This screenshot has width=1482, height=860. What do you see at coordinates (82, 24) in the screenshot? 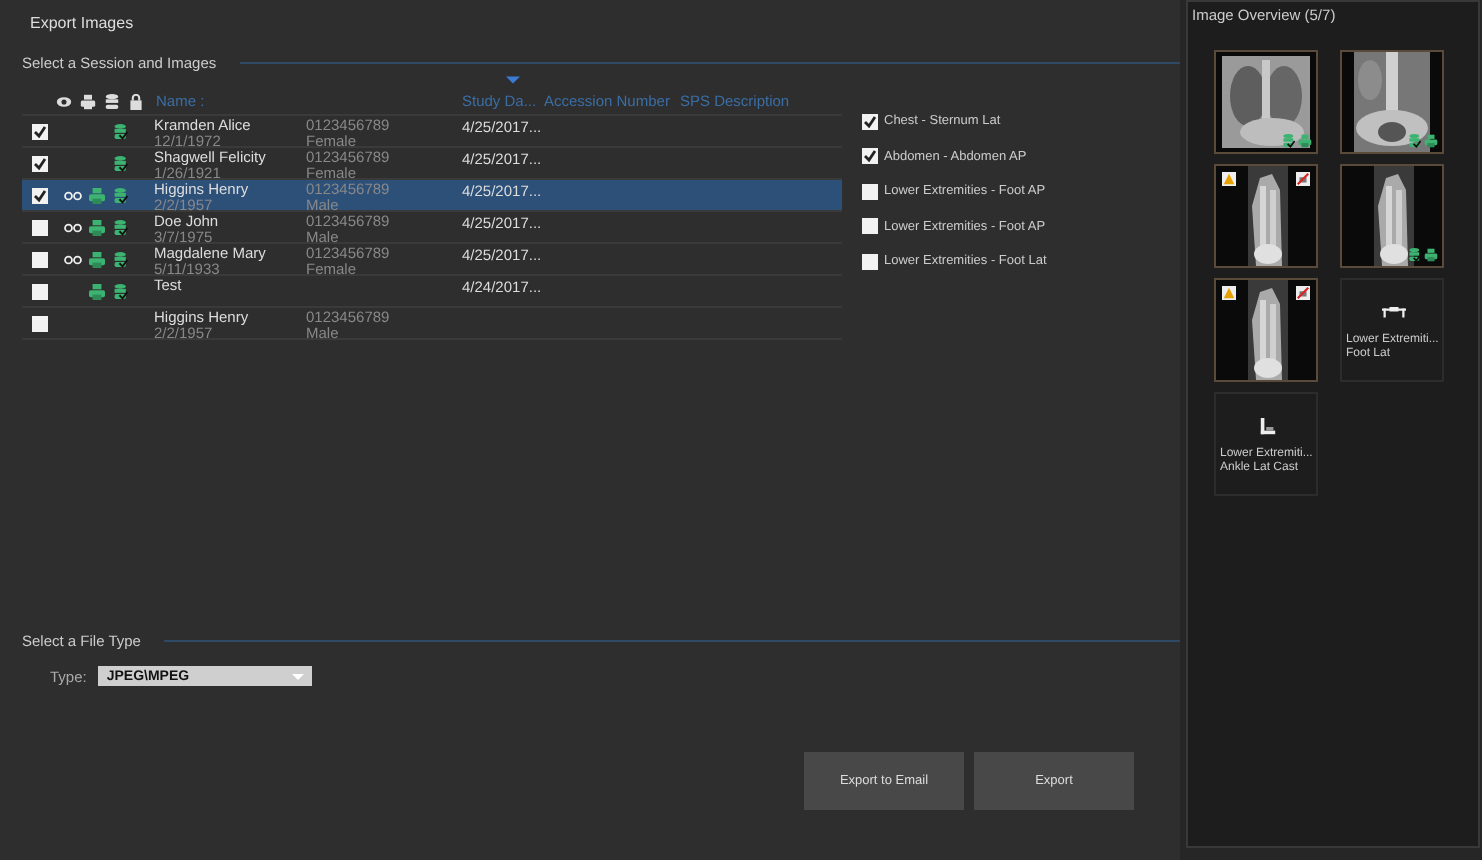
I see `dialog-title: Export Images` at bounding box center [82, 24].